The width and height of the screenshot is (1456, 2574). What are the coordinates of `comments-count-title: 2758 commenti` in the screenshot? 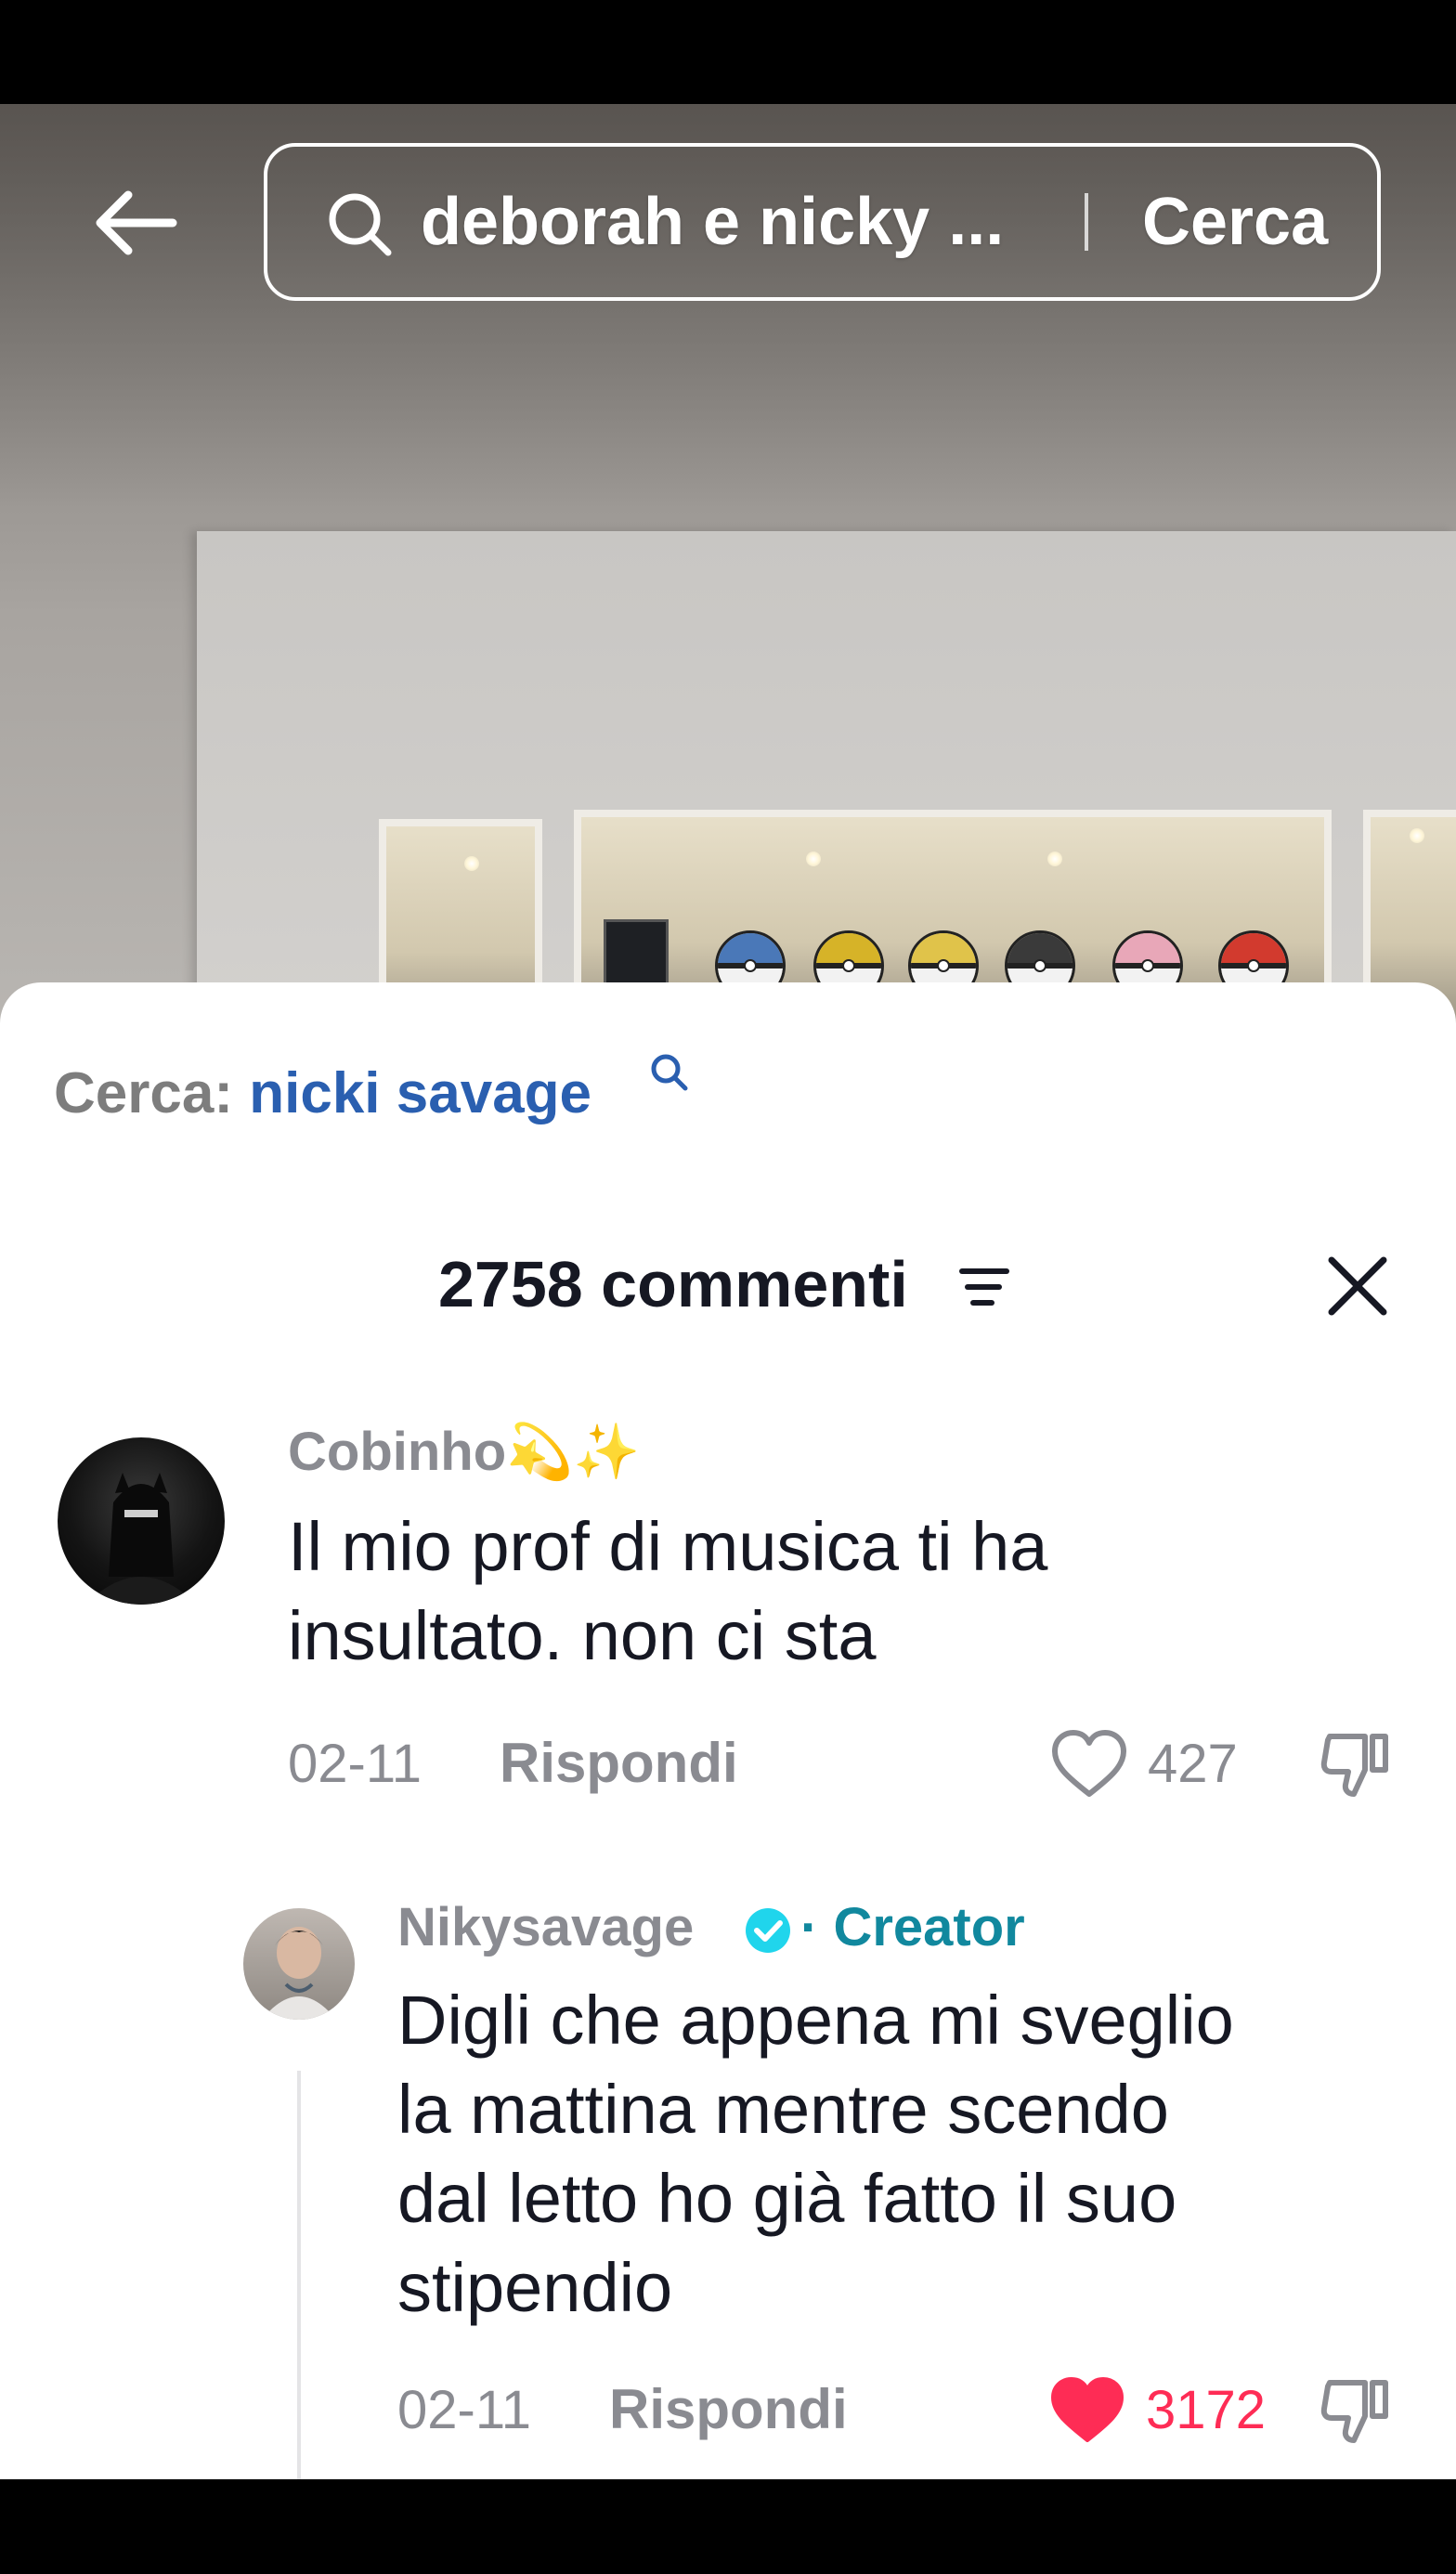 It's located at (673, 1284).